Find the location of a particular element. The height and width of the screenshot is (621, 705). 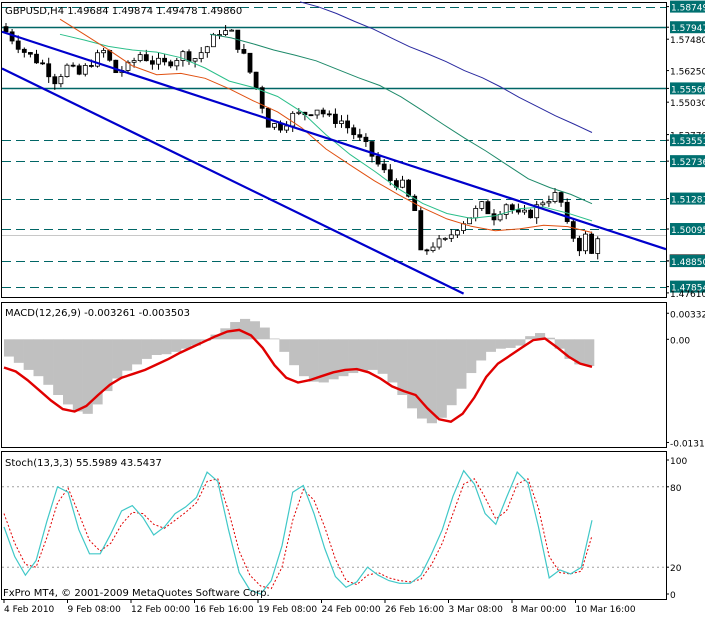

price-tick-label: 1.56250 is located at coordinates (687, 73).